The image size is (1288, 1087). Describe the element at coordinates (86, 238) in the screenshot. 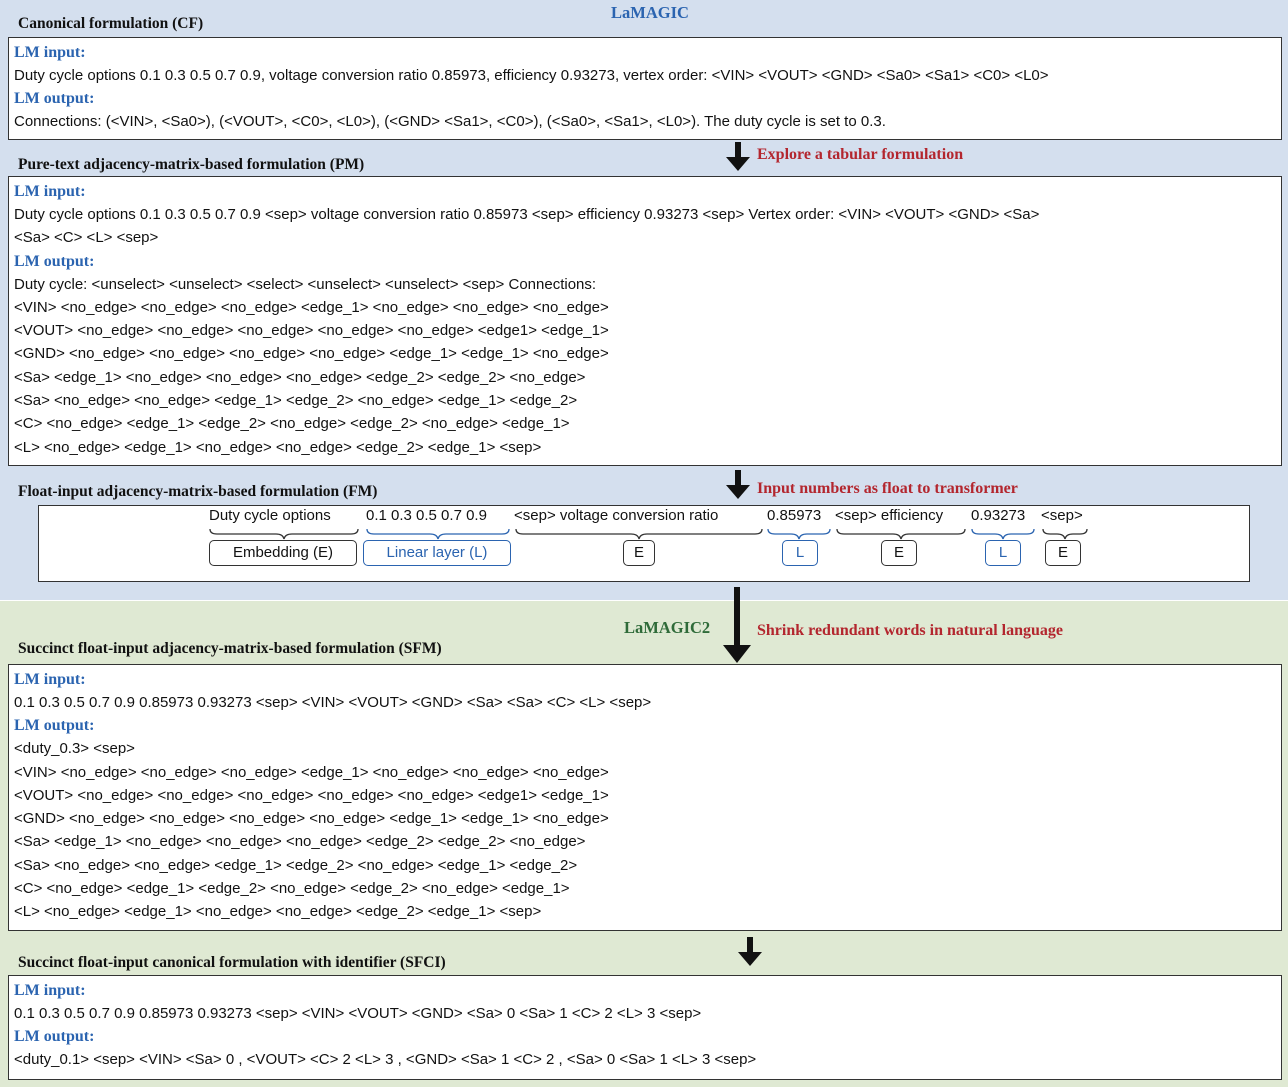

I see `pm-input-line: <Sa> <C> <L> <sep>` at that location.